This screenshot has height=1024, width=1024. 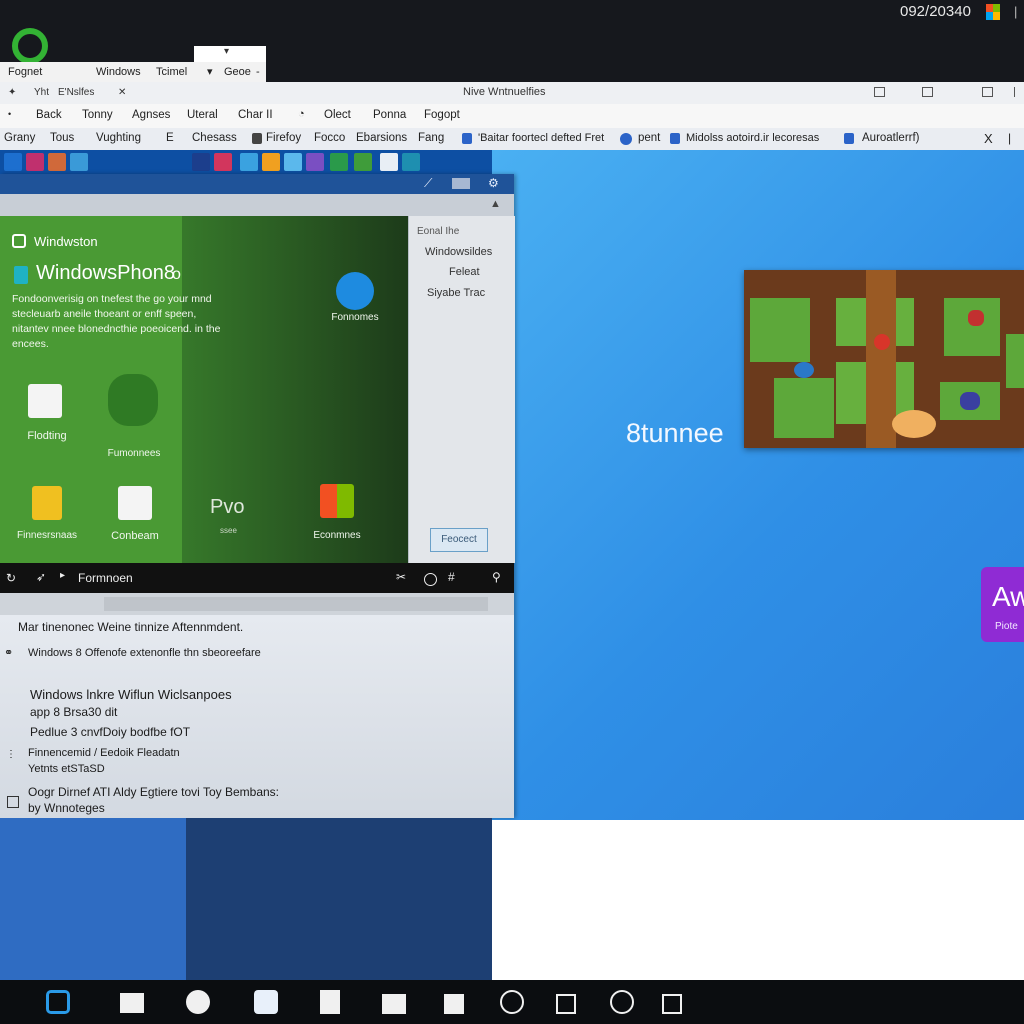 I want to click on menu-item-uteral: Uteral, so click(x=202, y=115).